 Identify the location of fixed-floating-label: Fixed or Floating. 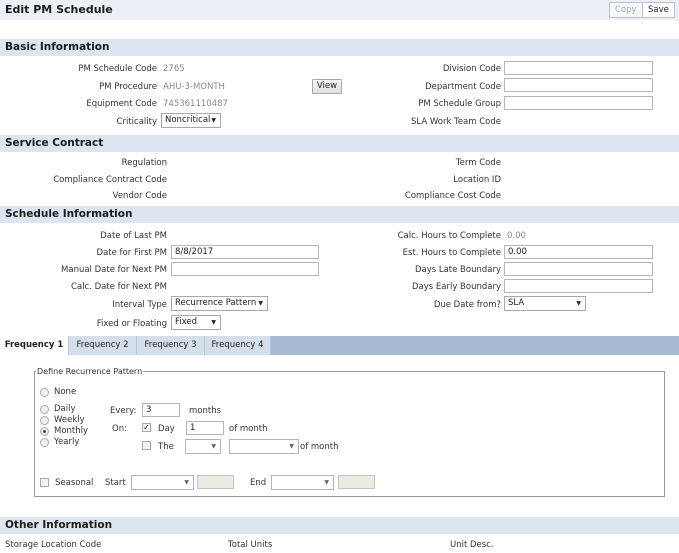
(131, 324).